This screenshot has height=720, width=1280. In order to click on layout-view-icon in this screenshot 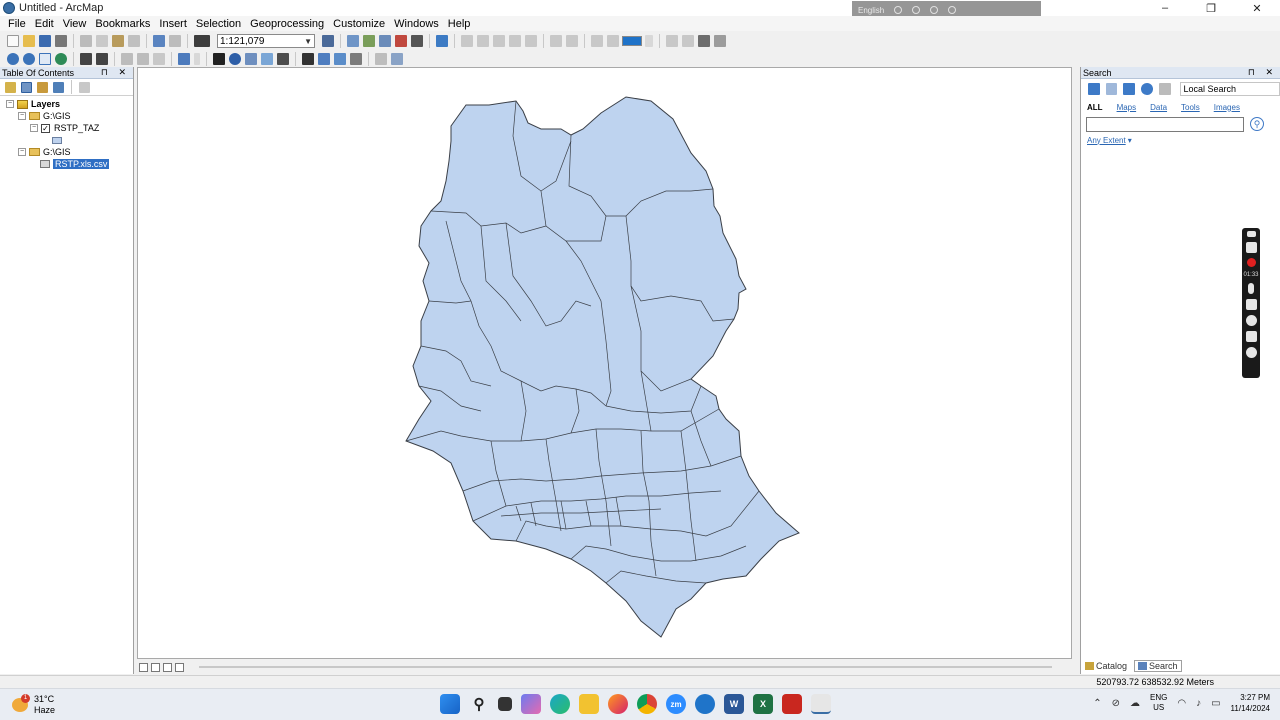, I will do `click(672, 41)`.